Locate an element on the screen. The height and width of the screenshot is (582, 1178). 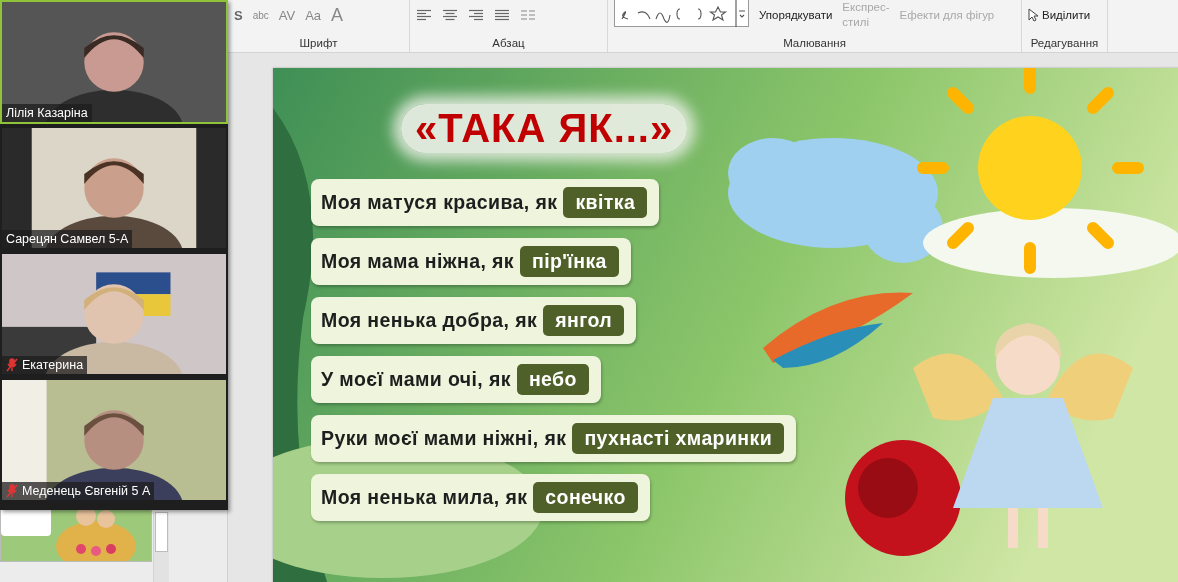
font-tool-button: Aa is located at coordinates (313, 15).